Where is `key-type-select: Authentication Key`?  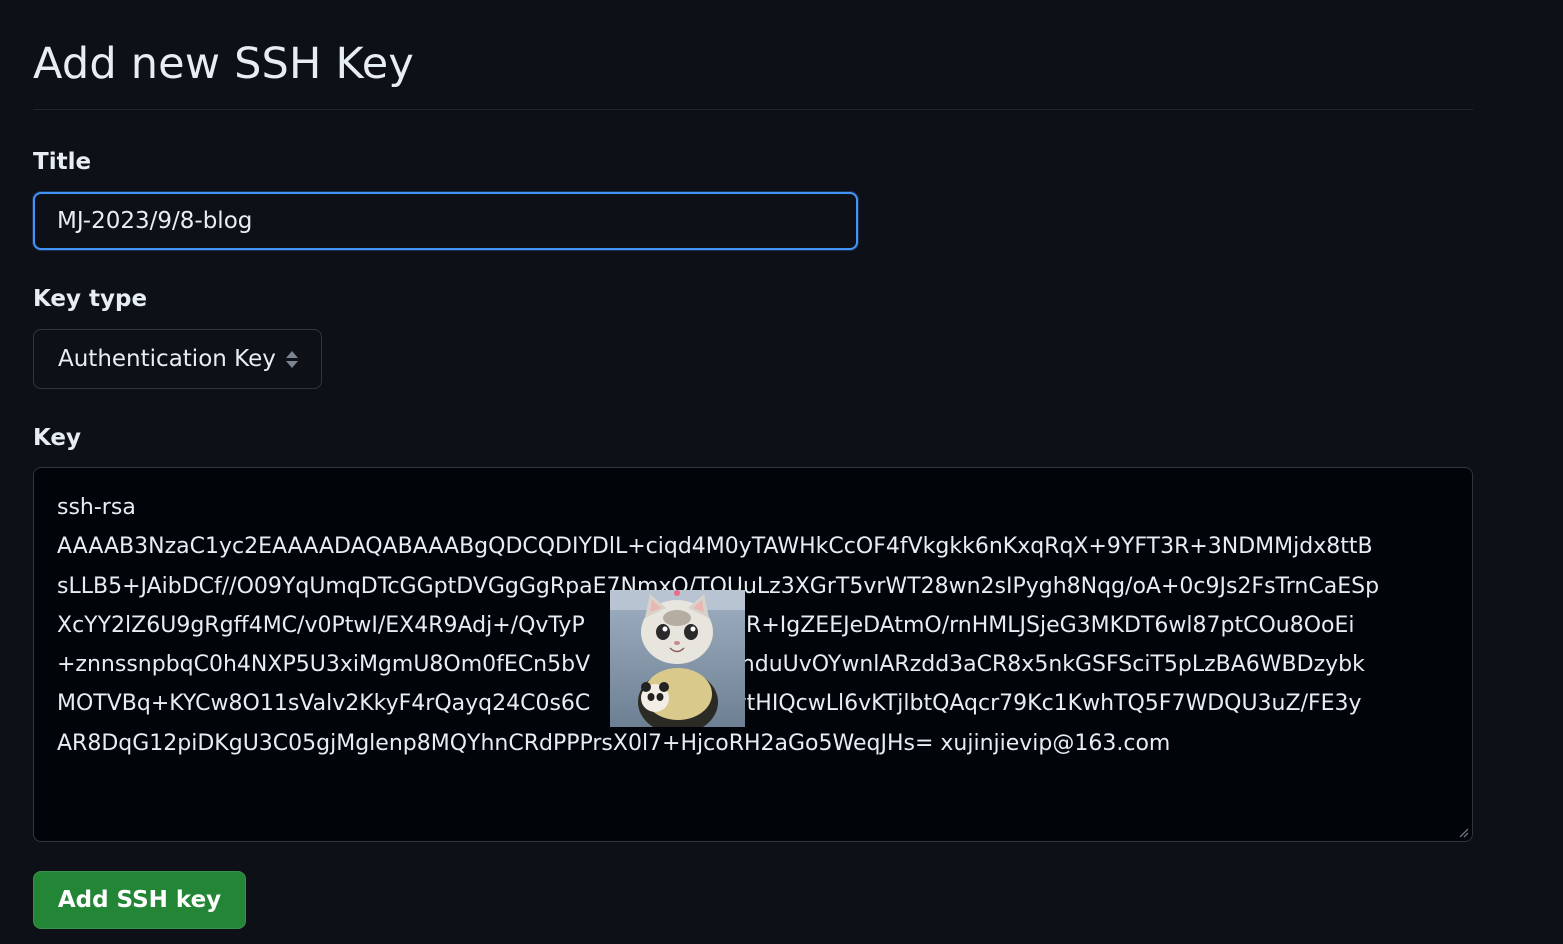 key-type-select: Authentication Key is located at coordinates (177, 359).